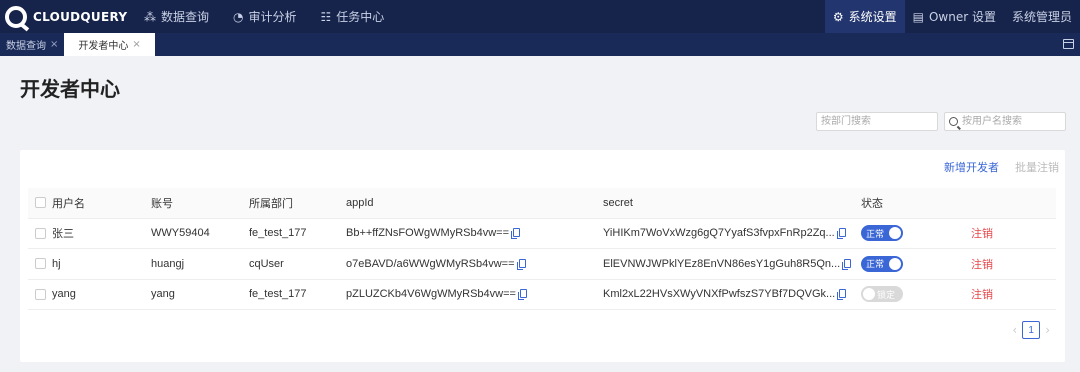 Image resolution: width=1080 pixels, height=372 pixels. What do you see at coordinates (474, 203) in the screenshot?
I see `column-header-appid: appId` at bounding box center [474, 203].